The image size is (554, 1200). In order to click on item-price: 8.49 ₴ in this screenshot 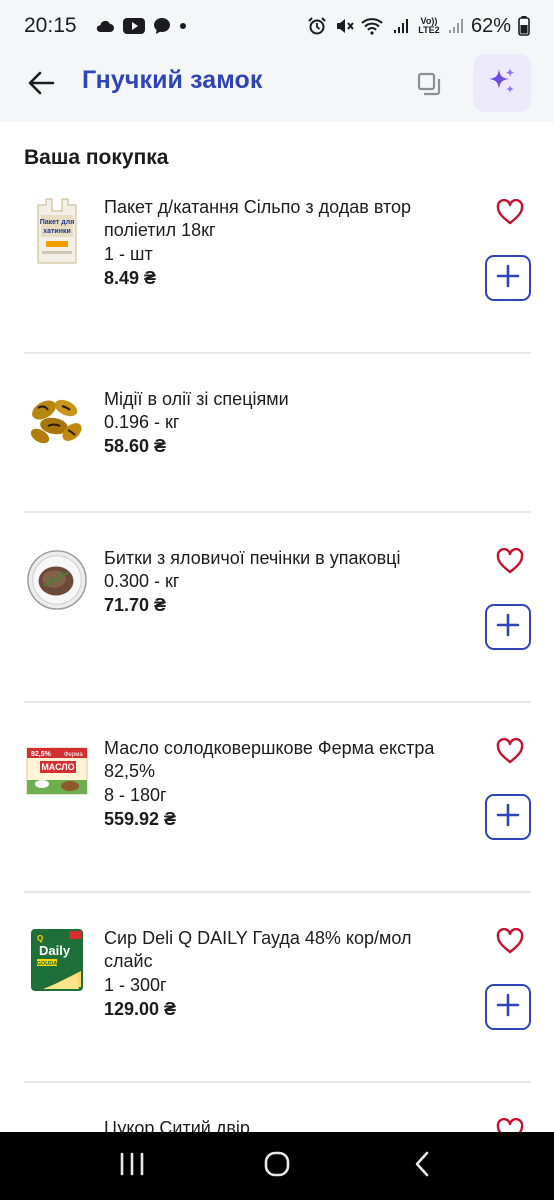, I will do `click(130, 278)`.